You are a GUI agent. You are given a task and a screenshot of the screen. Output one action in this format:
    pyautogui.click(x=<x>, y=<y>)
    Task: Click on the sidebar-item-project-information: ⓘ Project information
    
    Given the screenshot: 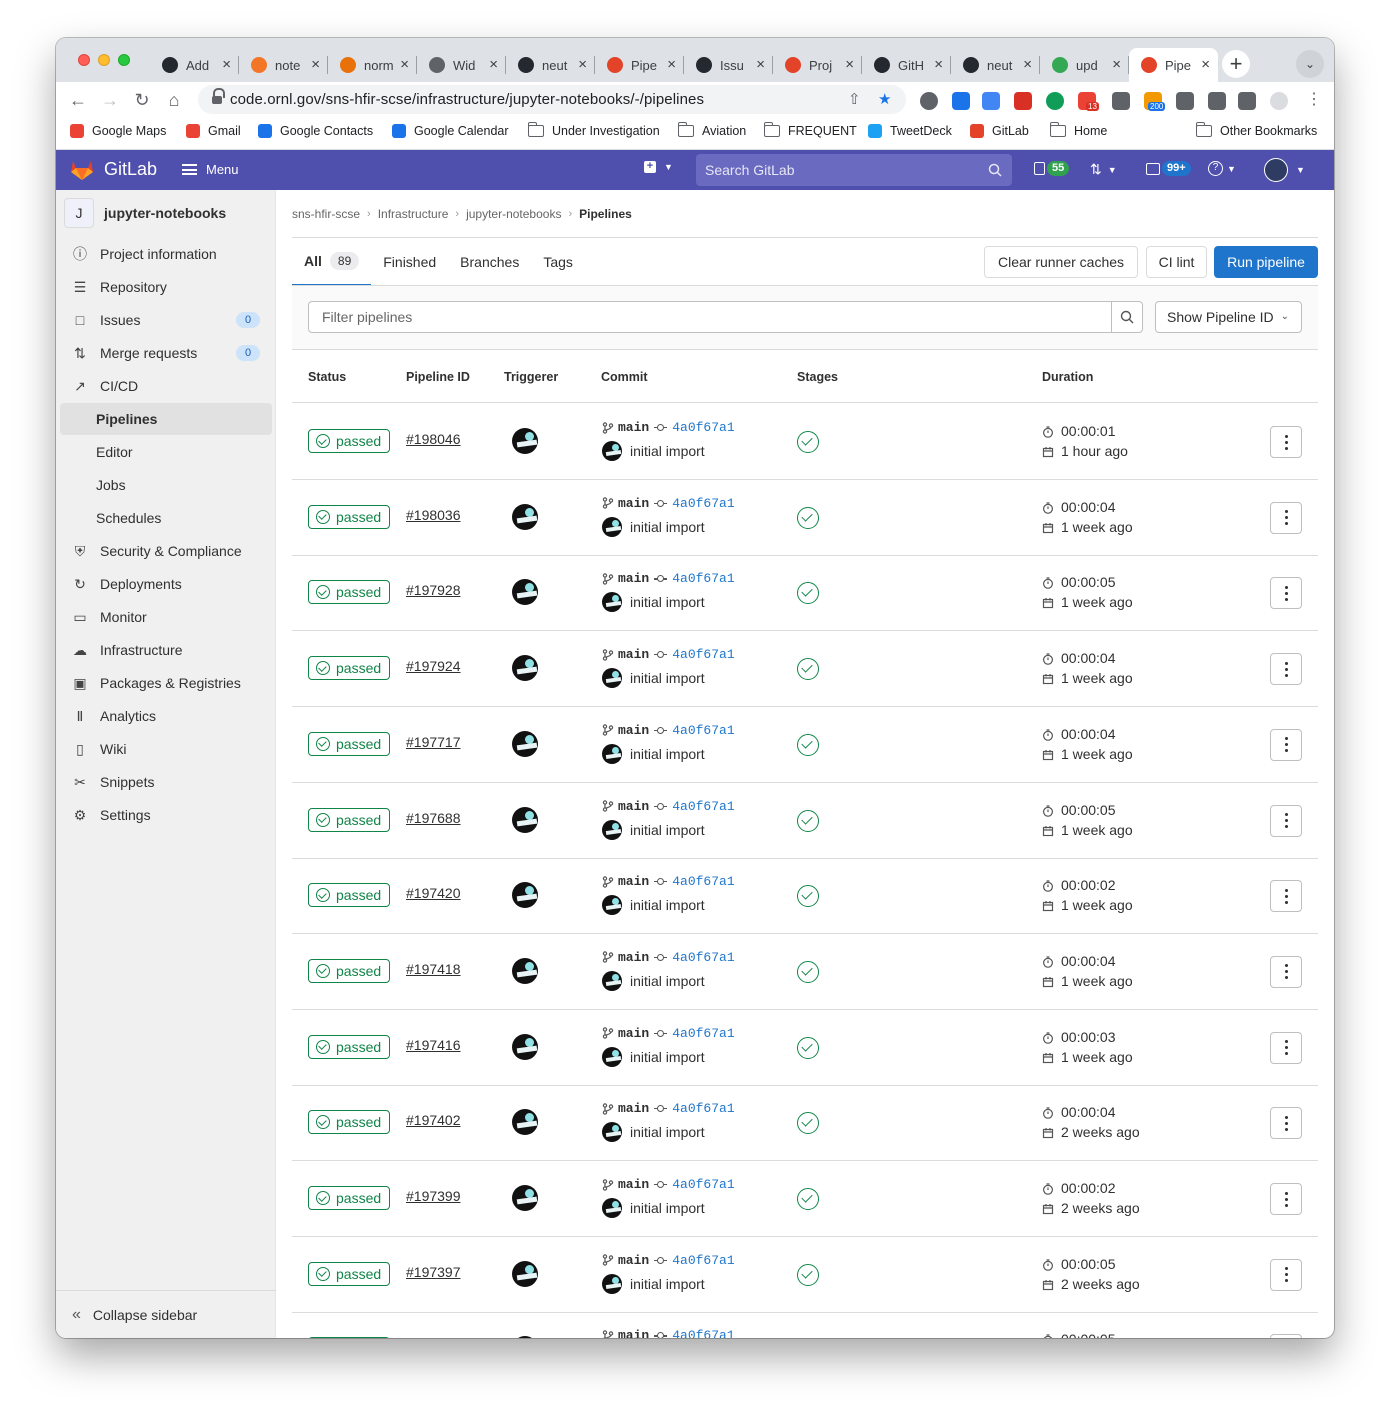 What is the action you would take?
    pyautogui.click(x=166, y=254)
    